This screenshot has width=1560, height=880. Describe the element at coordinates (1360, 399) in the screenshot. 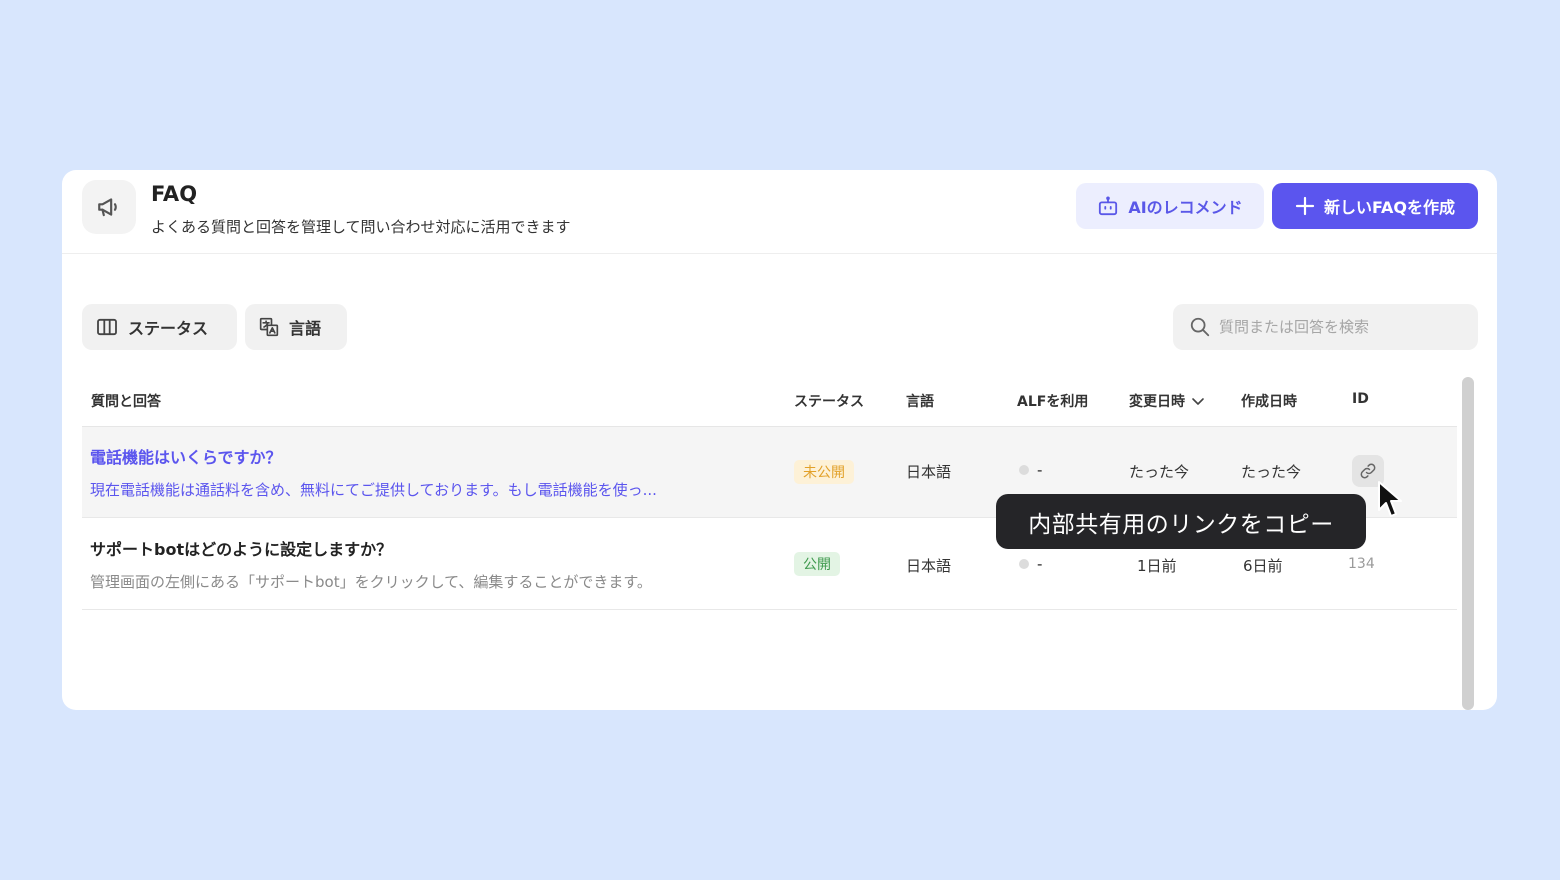

I see `column-header-id: ID` at that location.